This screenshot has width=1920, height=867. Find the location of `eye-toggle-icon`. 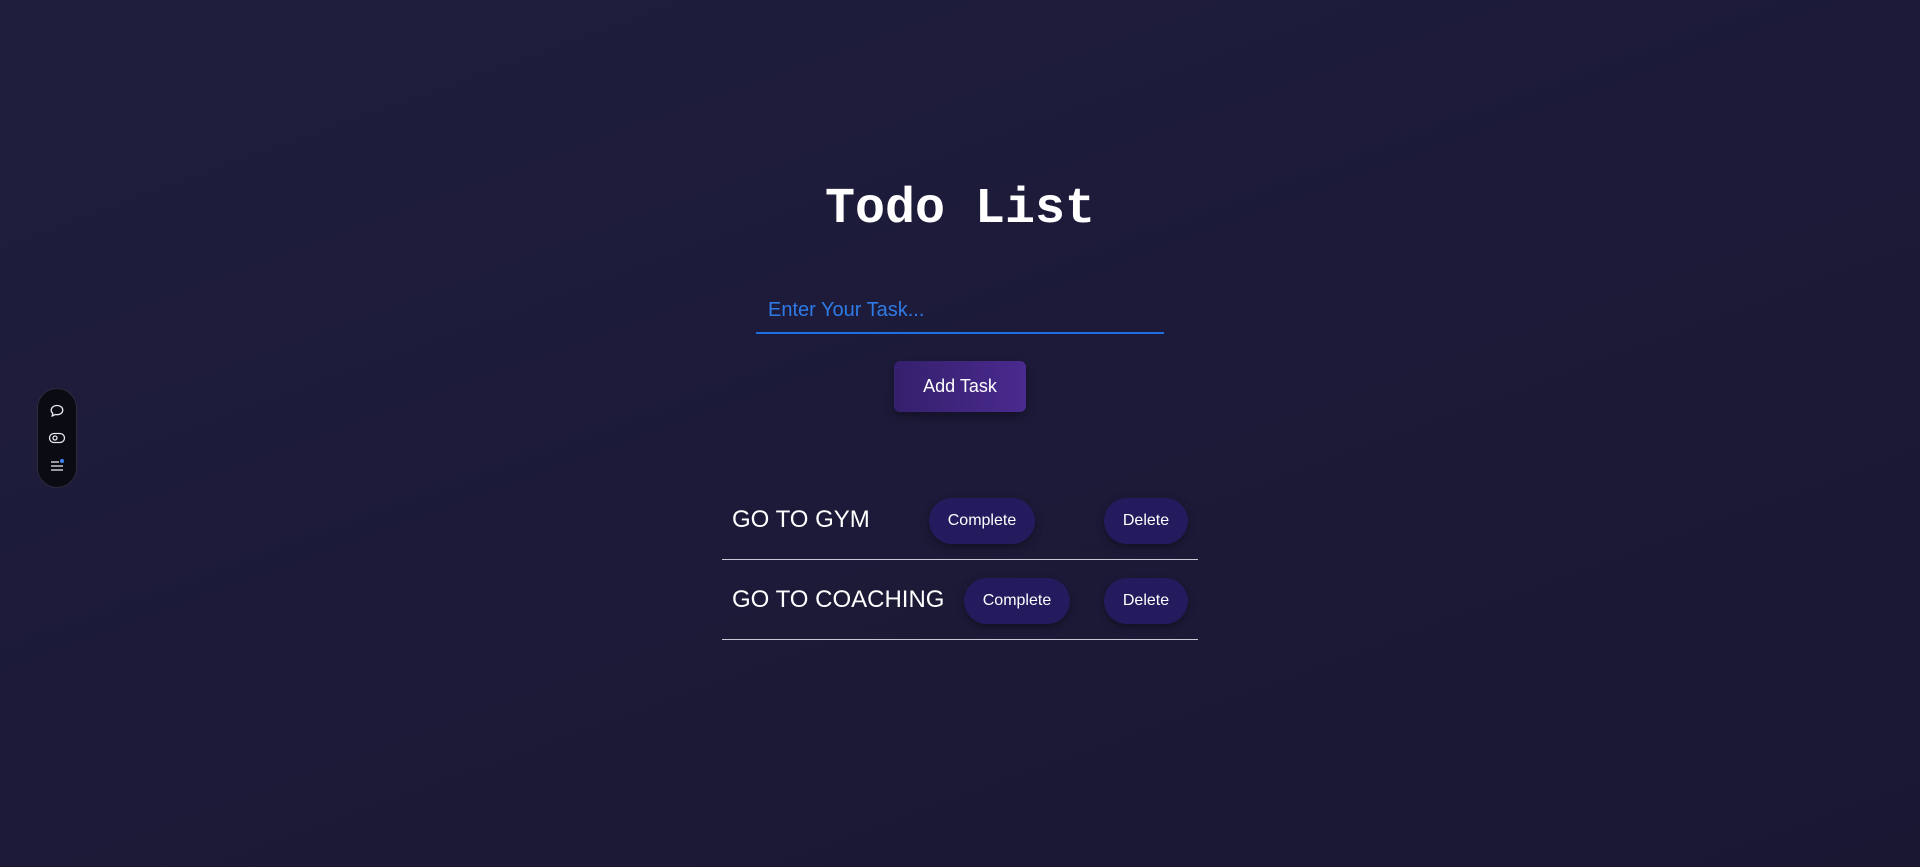

eye-toggle-icon is located at coordinates (57, 438).